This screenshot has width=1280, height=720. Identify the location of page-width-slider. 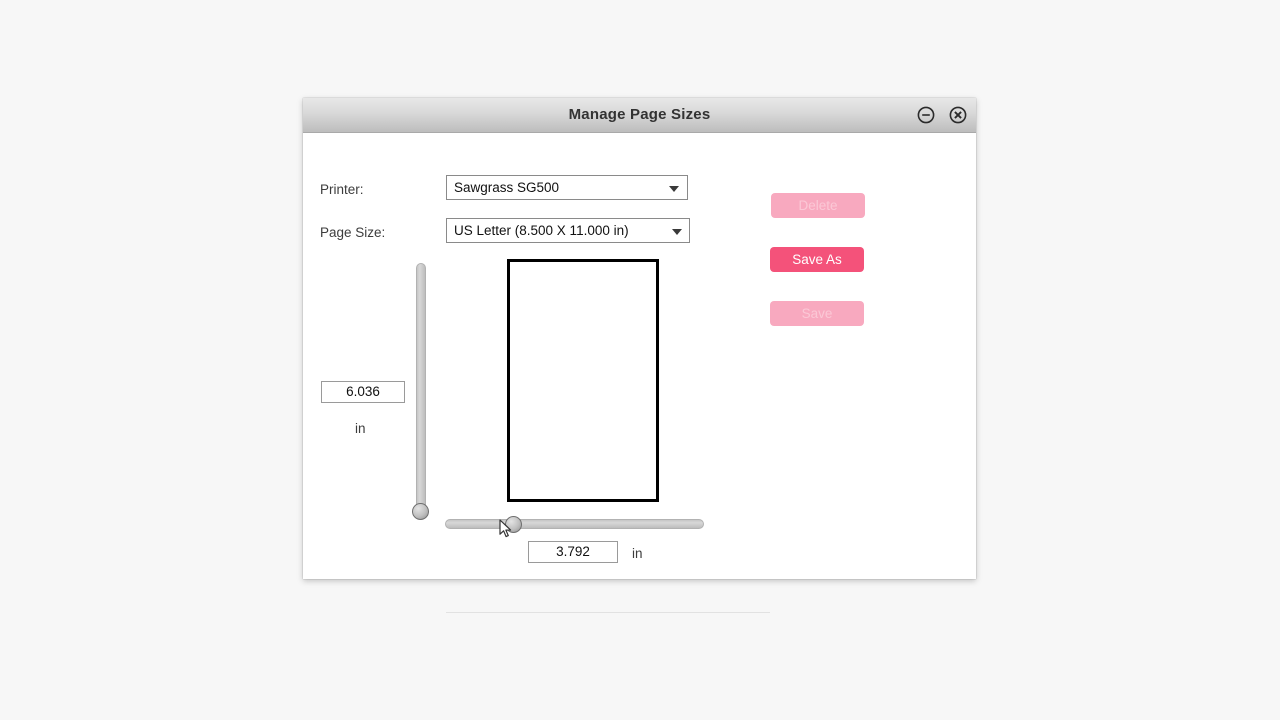
(574, 524).